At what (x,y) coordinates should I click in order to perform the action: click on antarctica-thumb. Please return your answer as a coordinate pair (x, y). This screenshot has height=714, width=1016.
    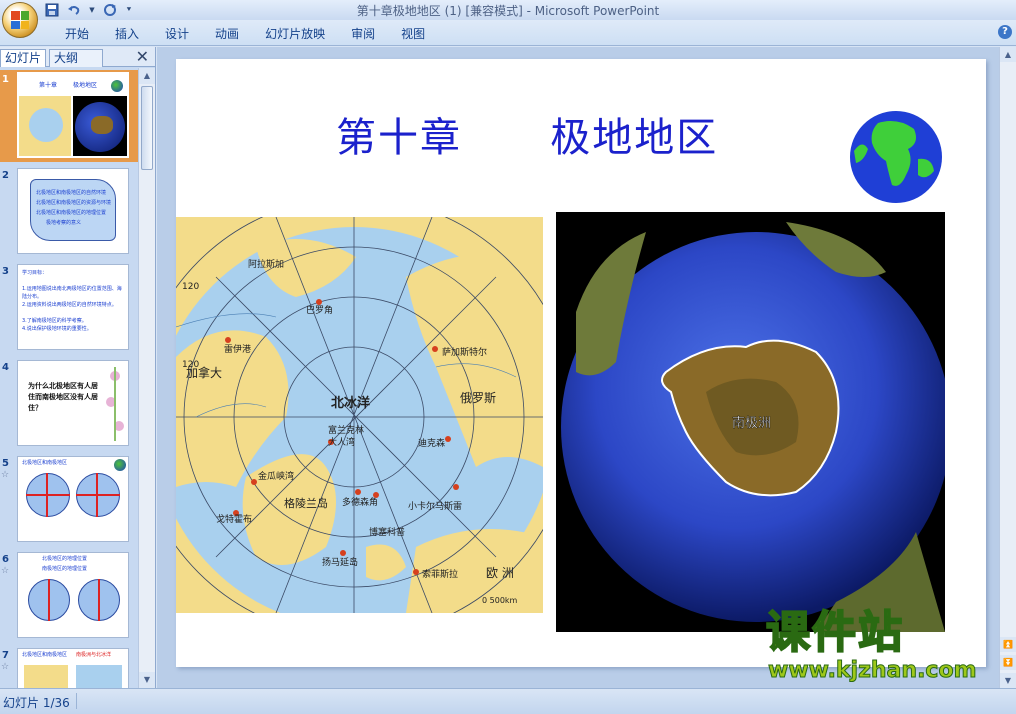
    Looking at the image, I should click on (100, 126).